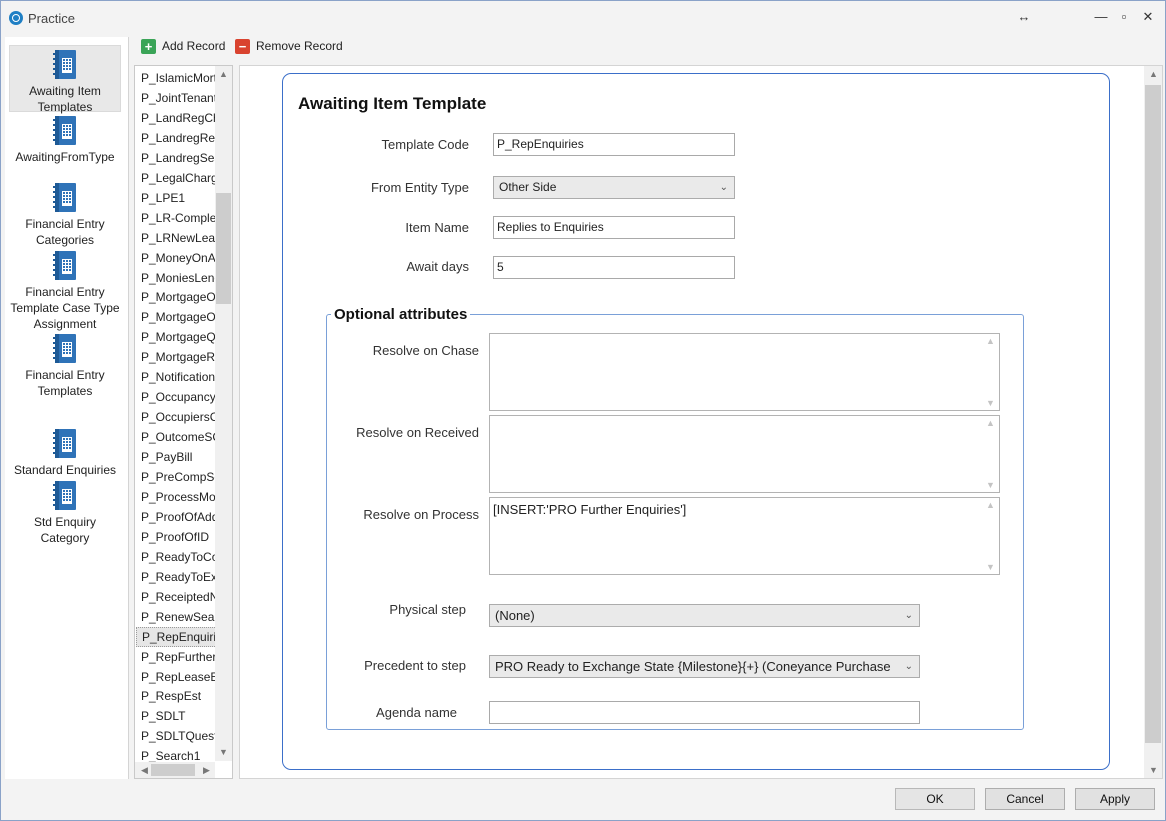 The image size is (1166, 821). I want to click on remove-record-button: − Remove Record, so click(289, 46).